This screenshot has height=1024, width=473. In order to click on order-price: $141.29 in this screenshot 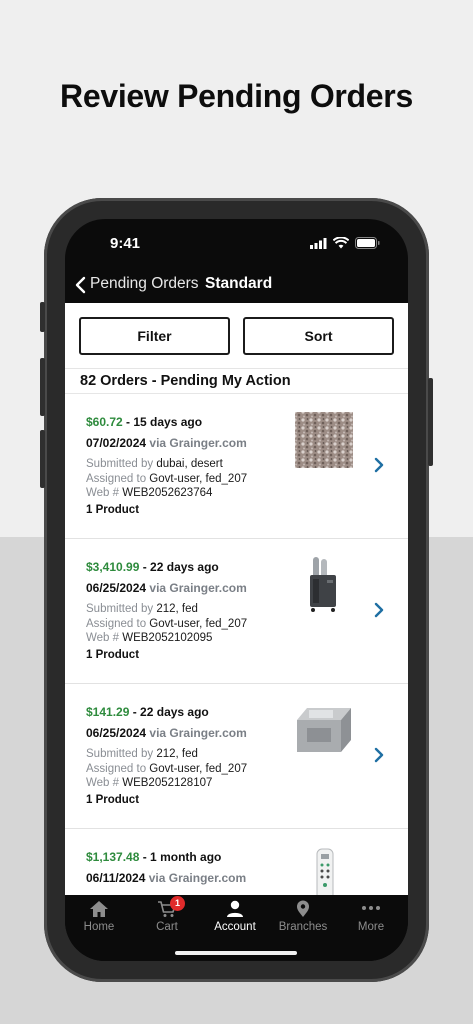, I will do `click(108, 712)`.